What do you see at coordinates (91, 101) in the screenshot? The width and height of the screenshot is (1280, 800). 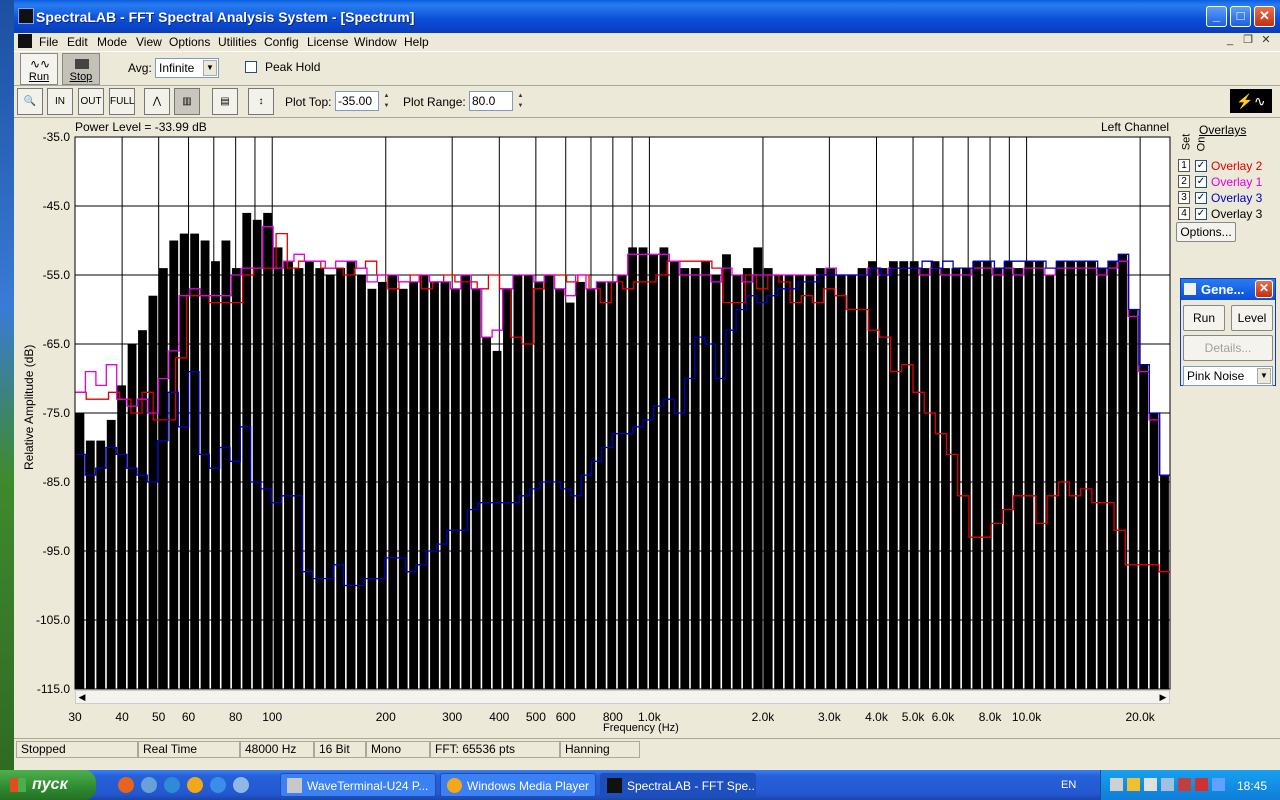 I see `zoom-out-2x-icon: OUT` at bounding box center [91, 101].